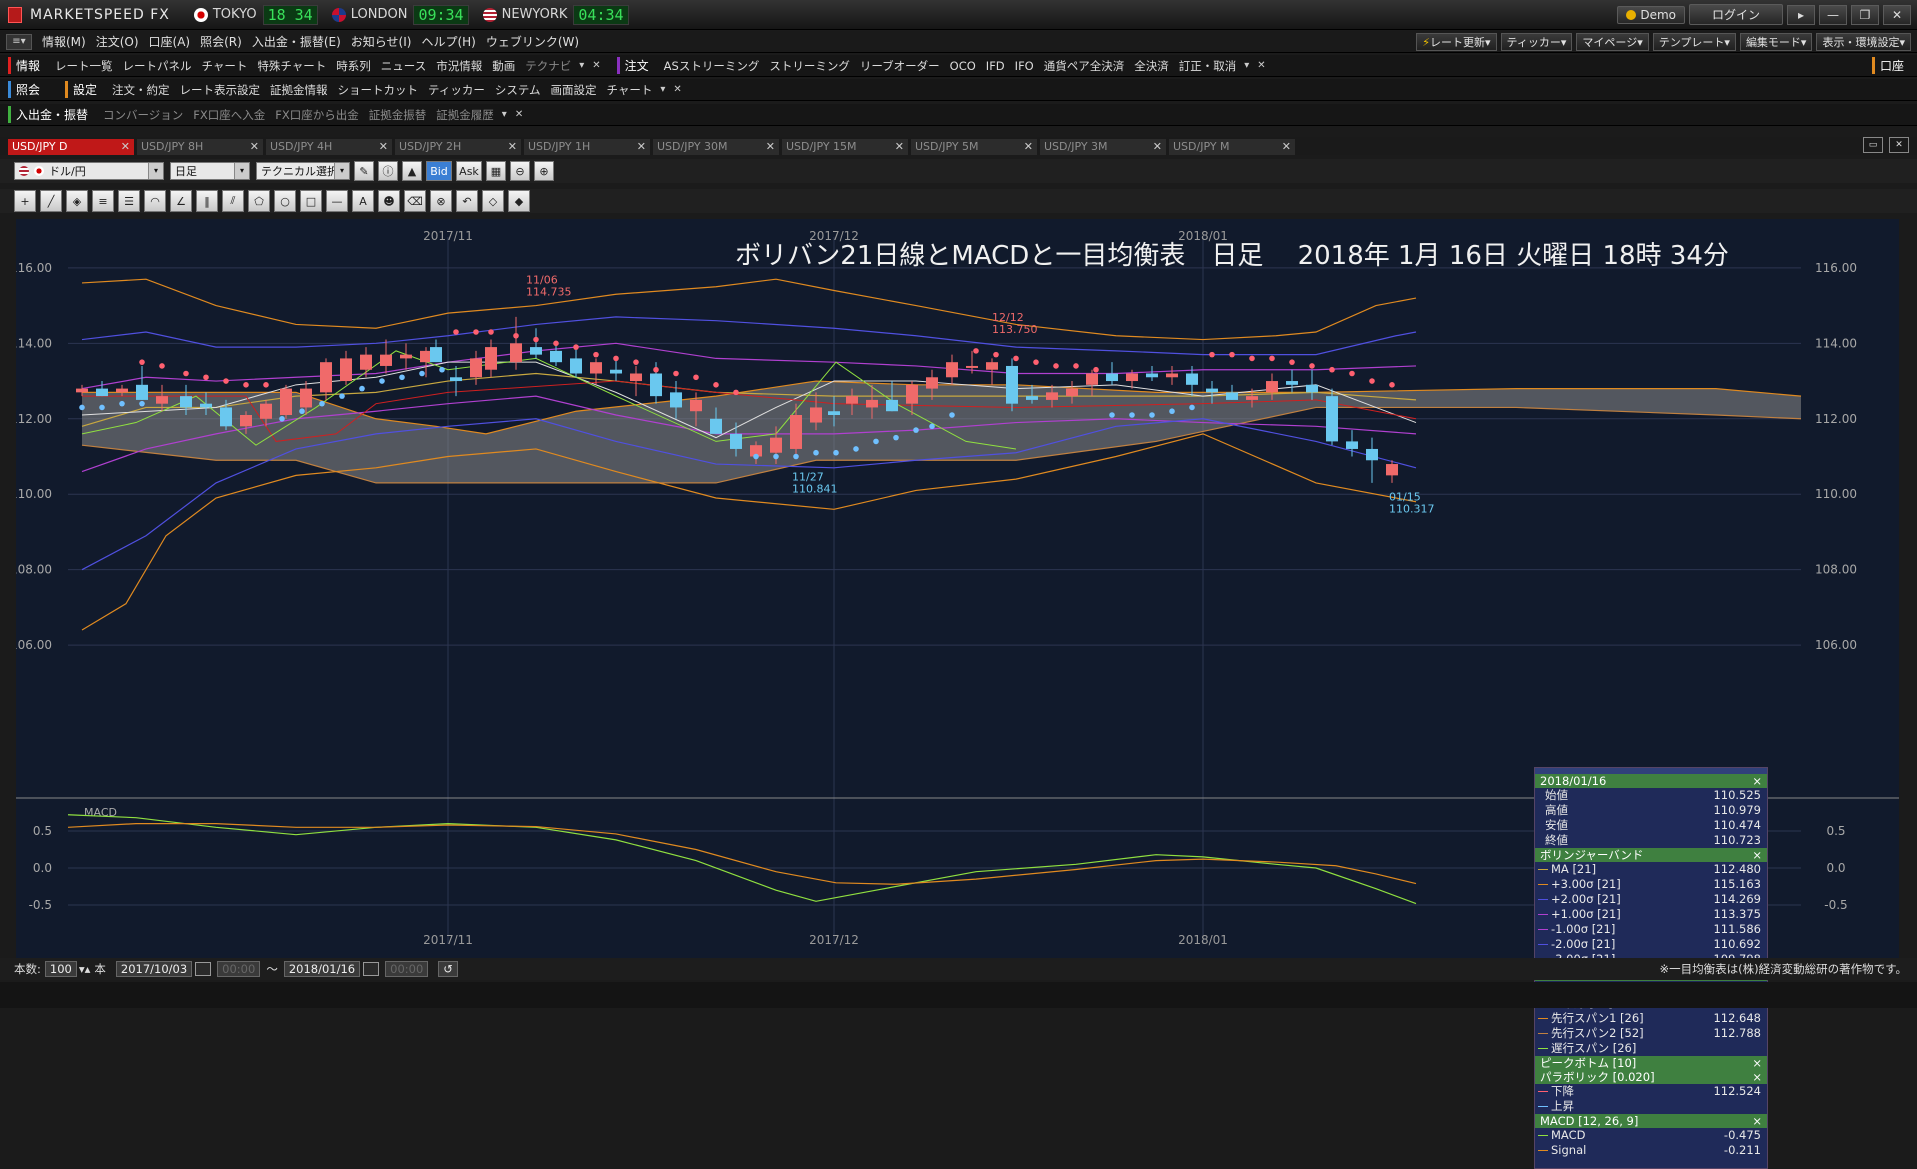 Image resolution: width=1917 pixels, height=1169 pixels. What do you see at coordinates (1651, 14) in the screenshot?
I see `demo-button: Demo` at bounding box center [1651, 14].